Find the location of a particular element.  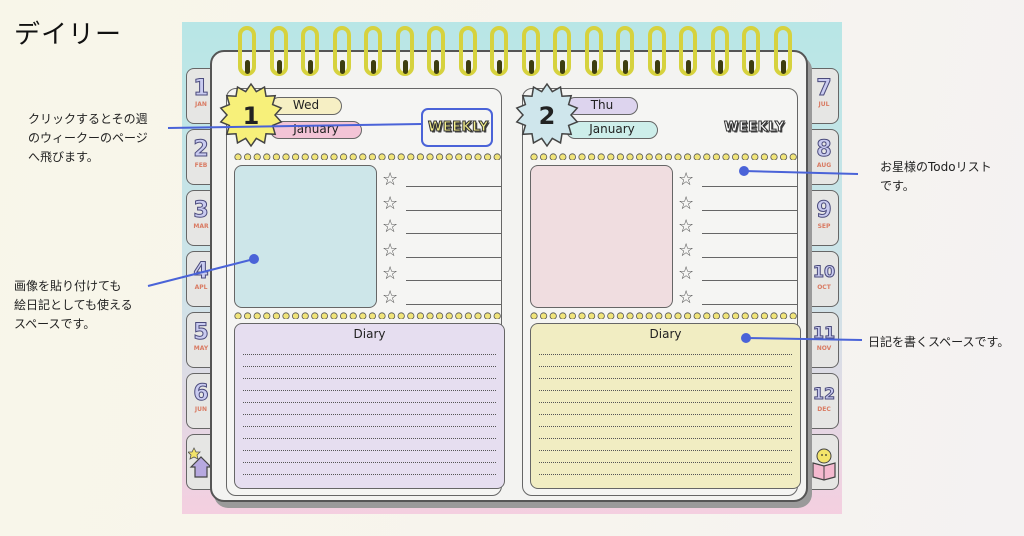

note-image-area: 画像を貼り付けても 絵日記としても使える スペースです。 is located at coordinates (73, 305).